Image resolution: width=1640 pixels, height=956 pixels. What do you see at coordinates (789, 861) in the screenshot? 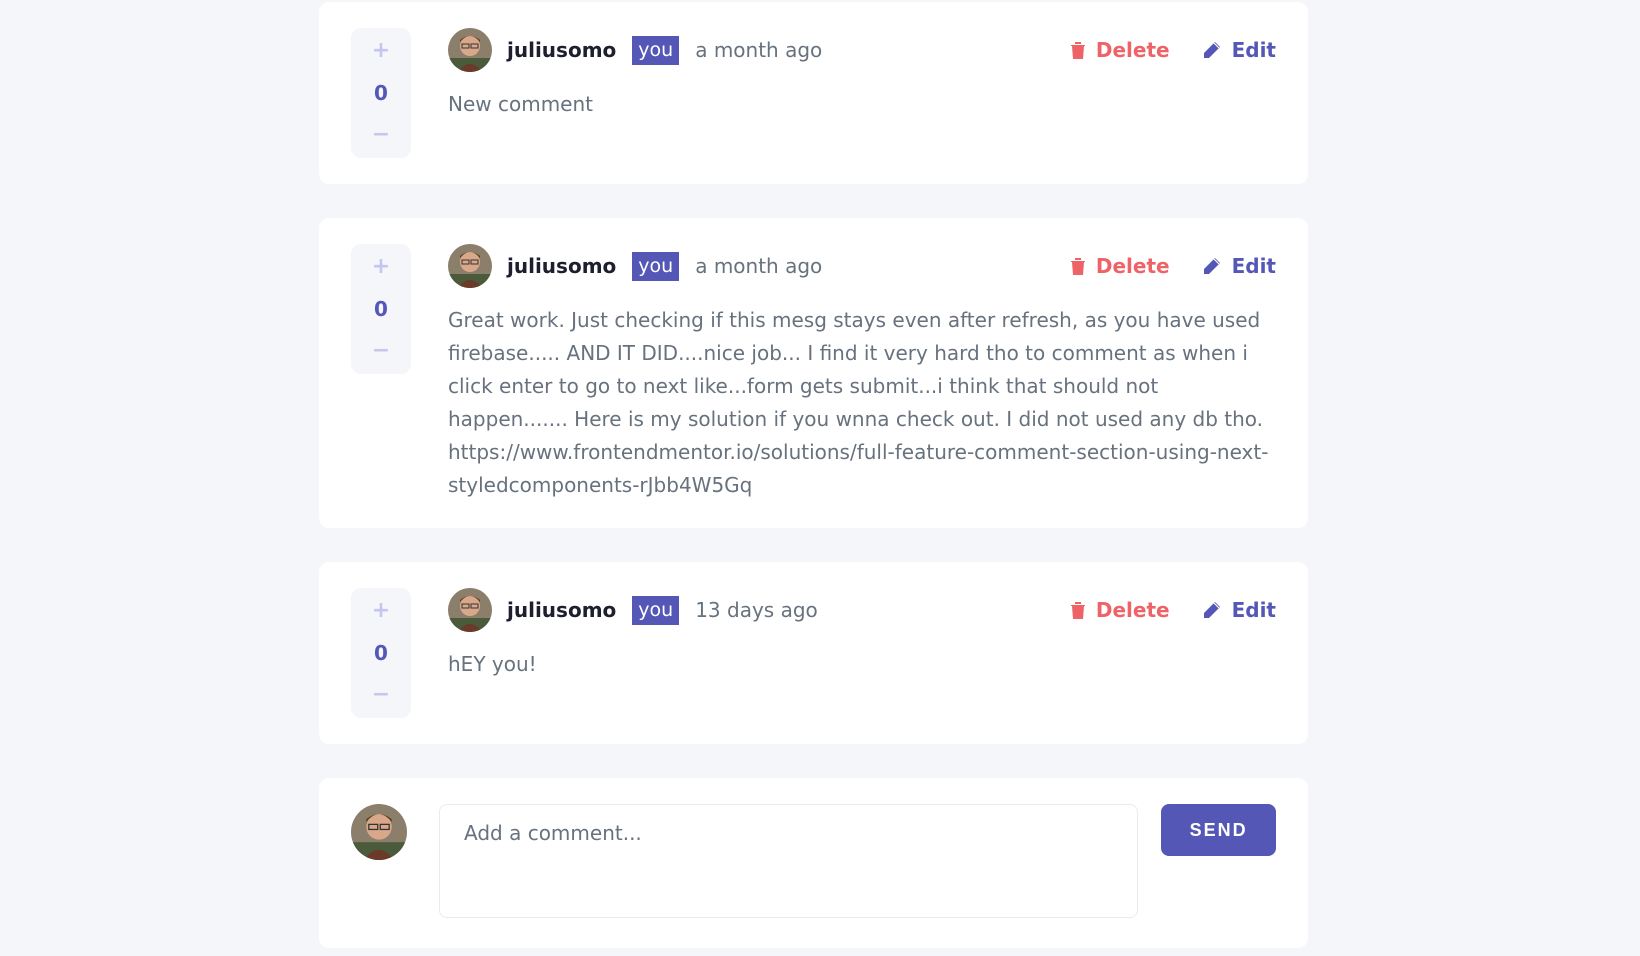
I see `comment-input` at bounding box center [789, 861].